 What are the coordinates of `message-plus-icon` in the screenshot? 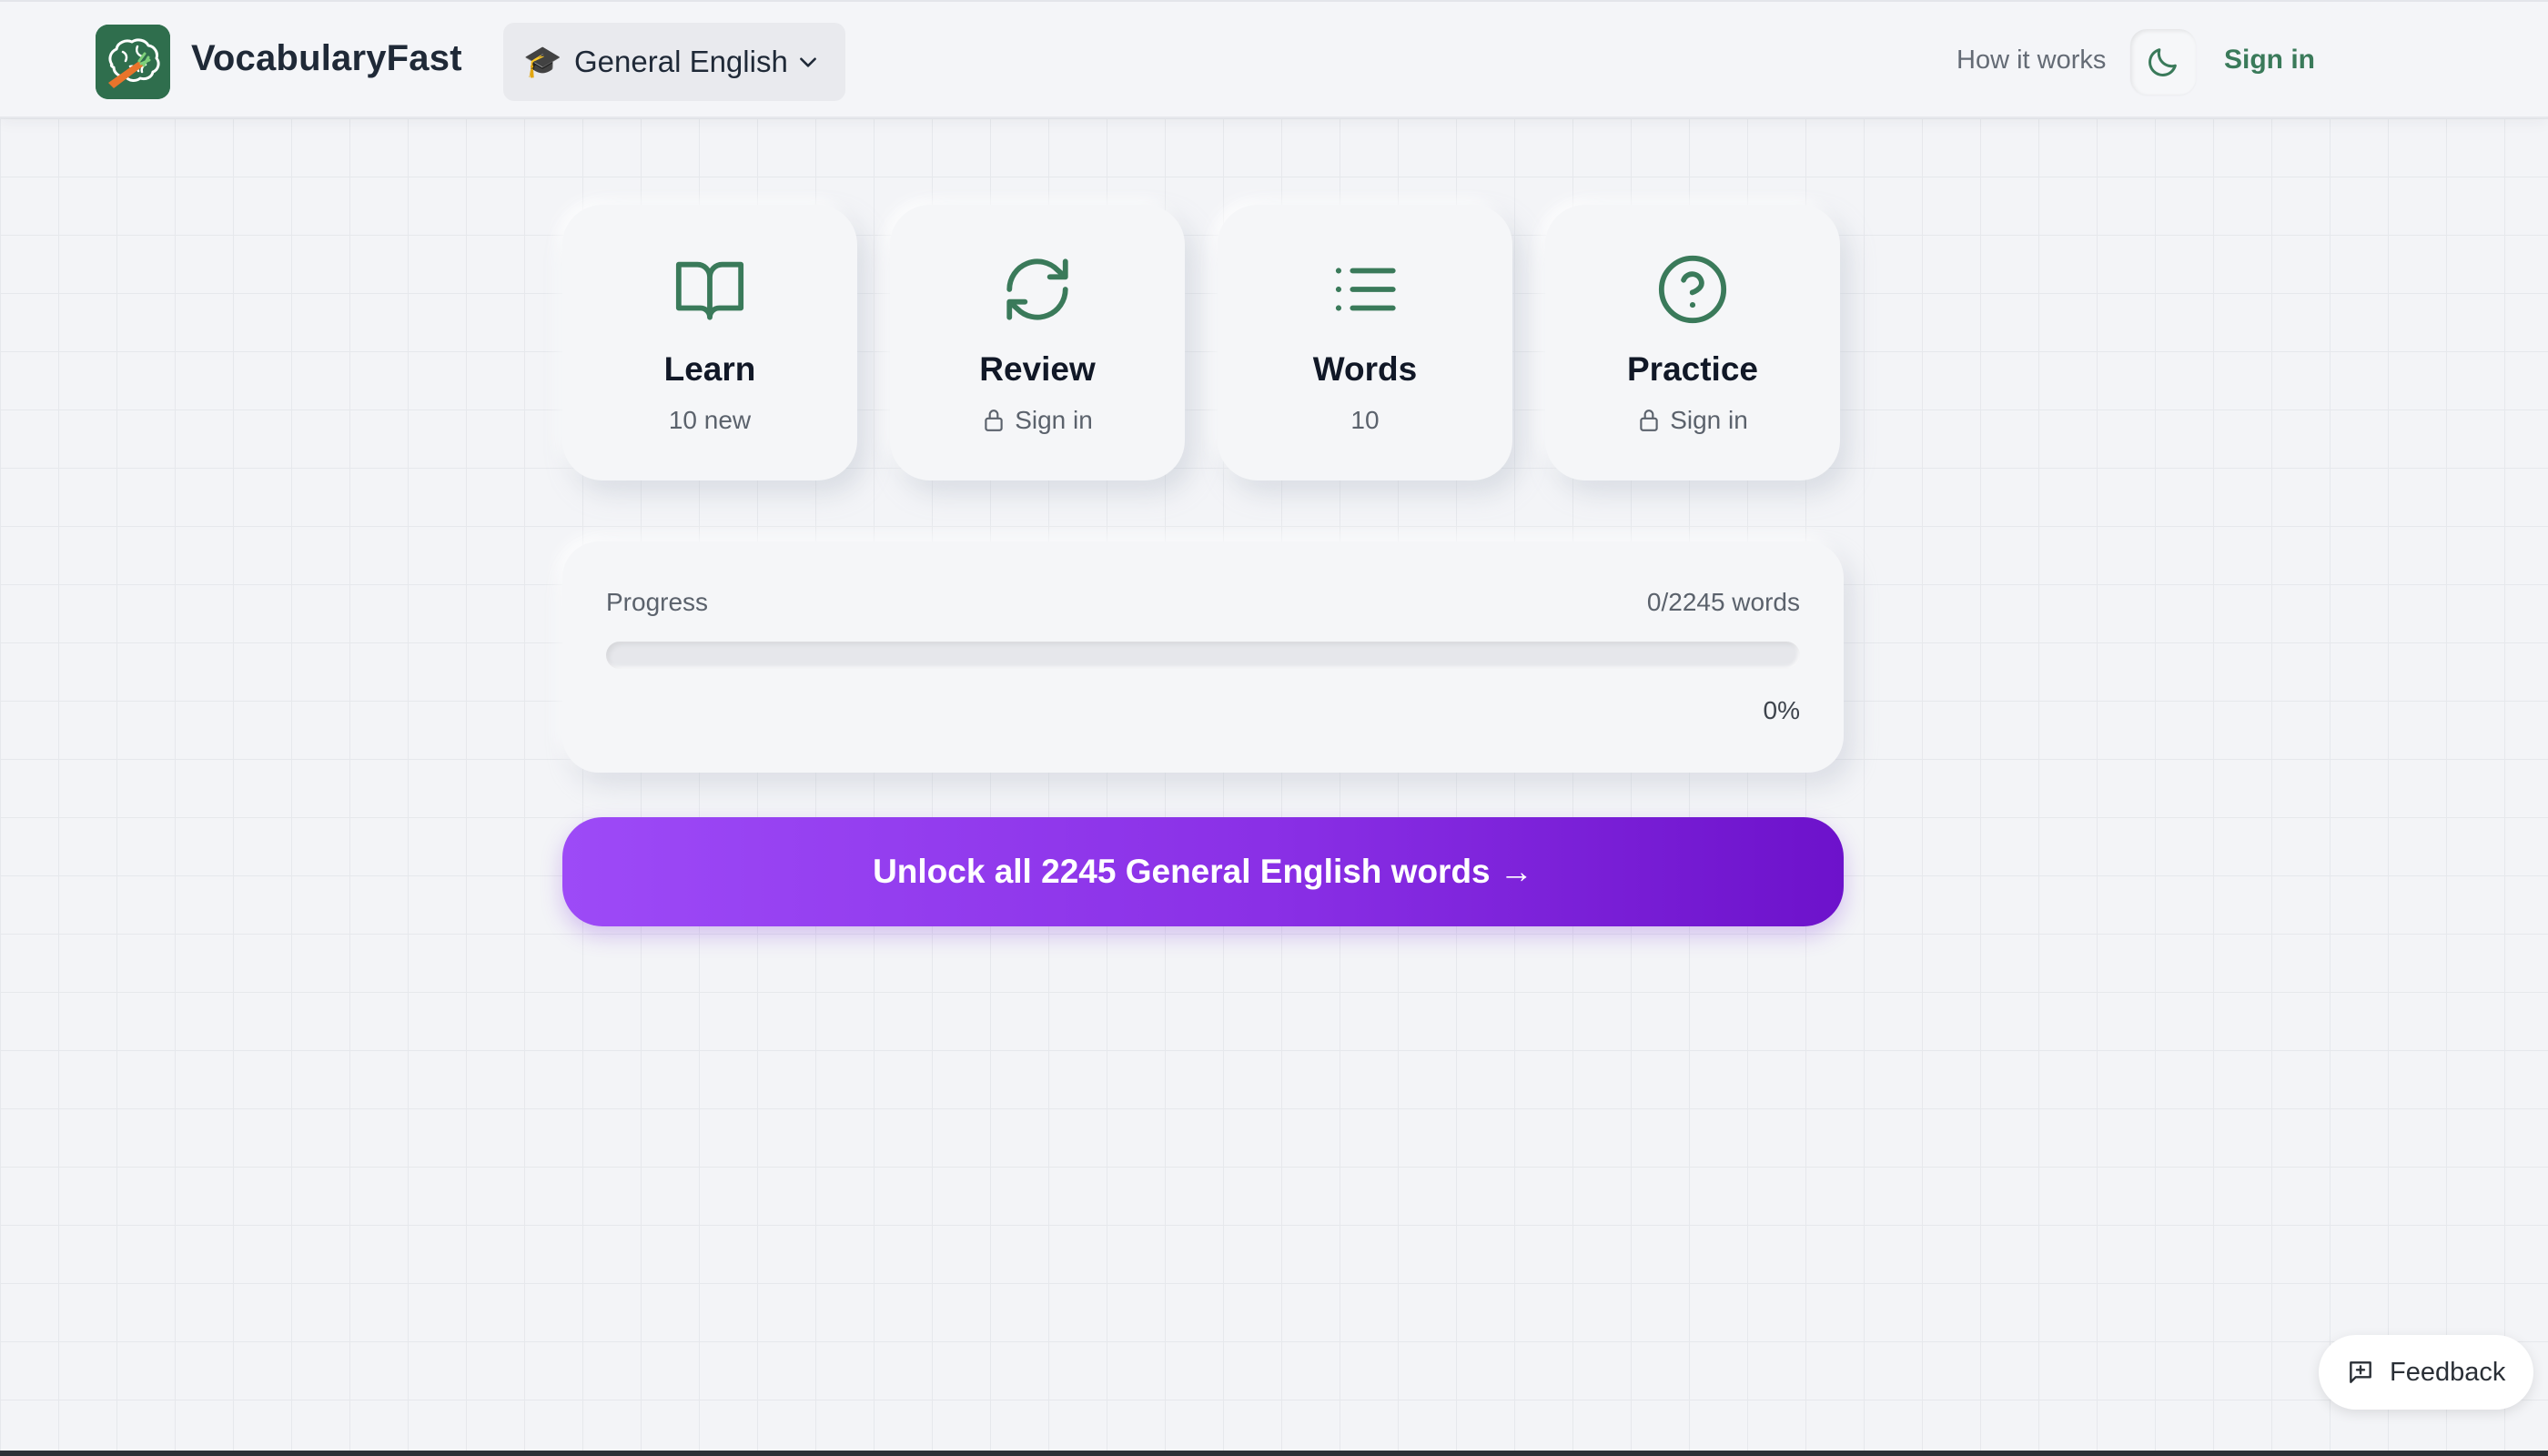 It's located at (2361, 1372).